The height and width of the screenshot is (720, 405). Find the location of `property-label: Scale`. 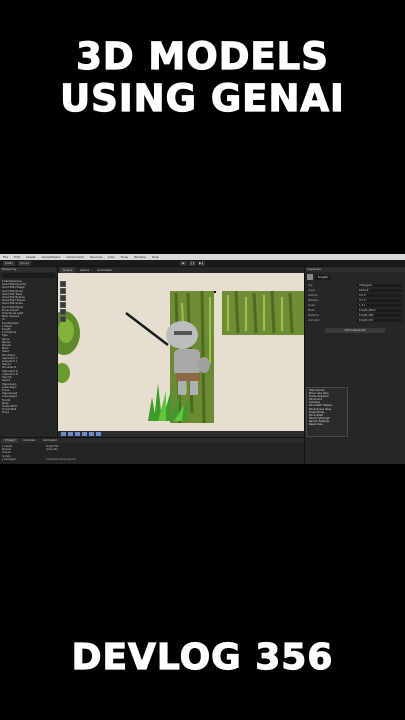

property-label: Scale is located at coordinates (311, 305).